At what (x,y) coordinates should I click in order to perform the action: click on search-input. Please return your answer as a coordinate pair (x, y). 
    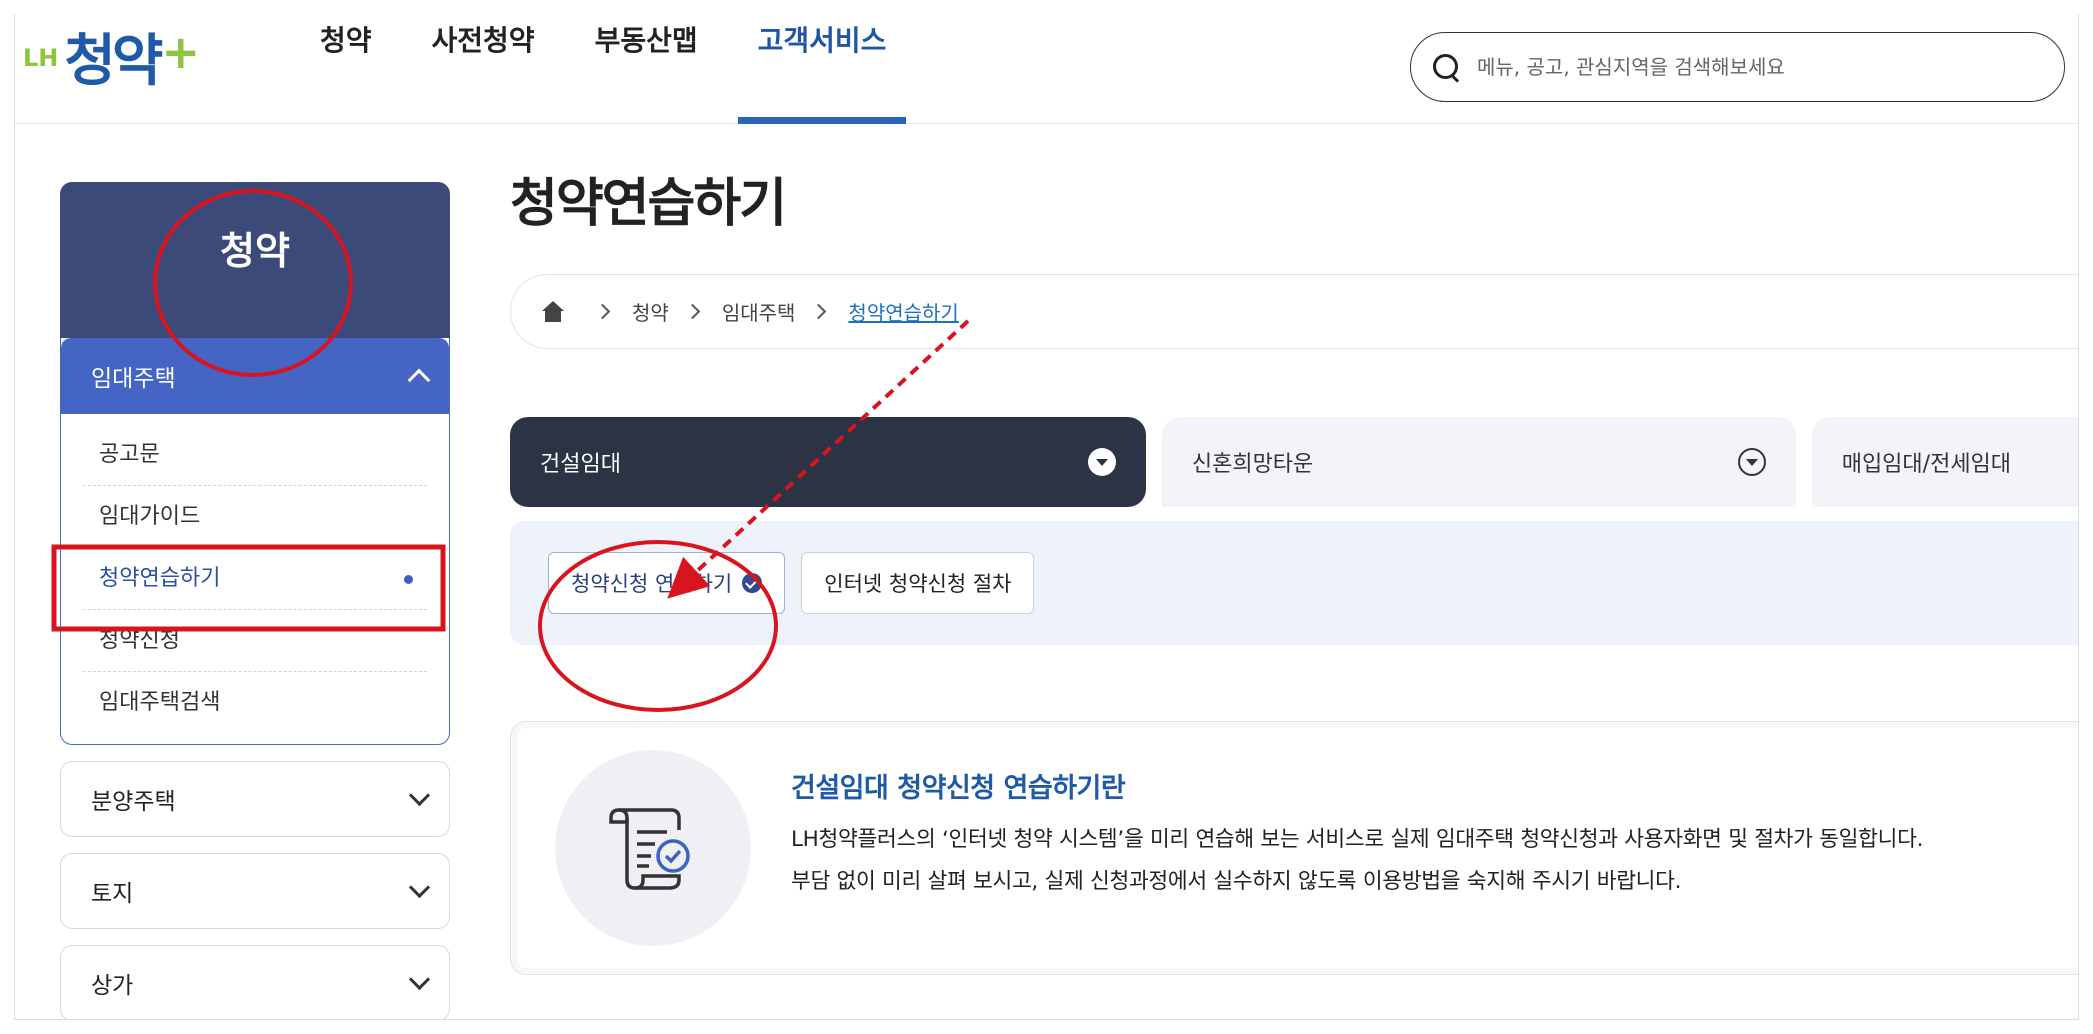
    Looking at the image, I should click on (1747, 67).